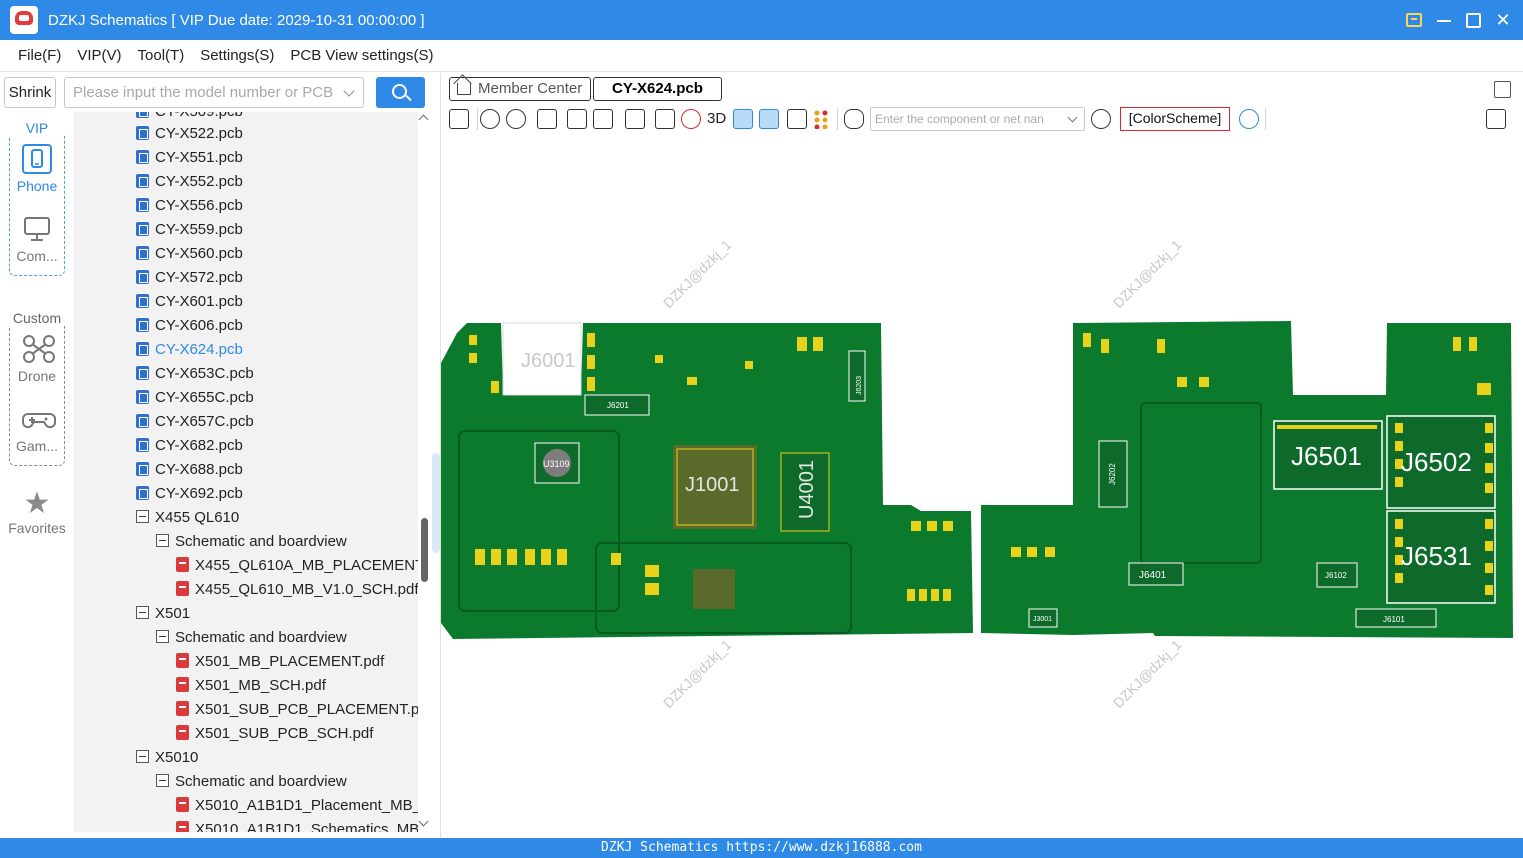 Image resolution: width=1523 pixels, height=858 pixels. I want to click on model-search-placeholder: Please input the model number or PCB, so click(203, 92).